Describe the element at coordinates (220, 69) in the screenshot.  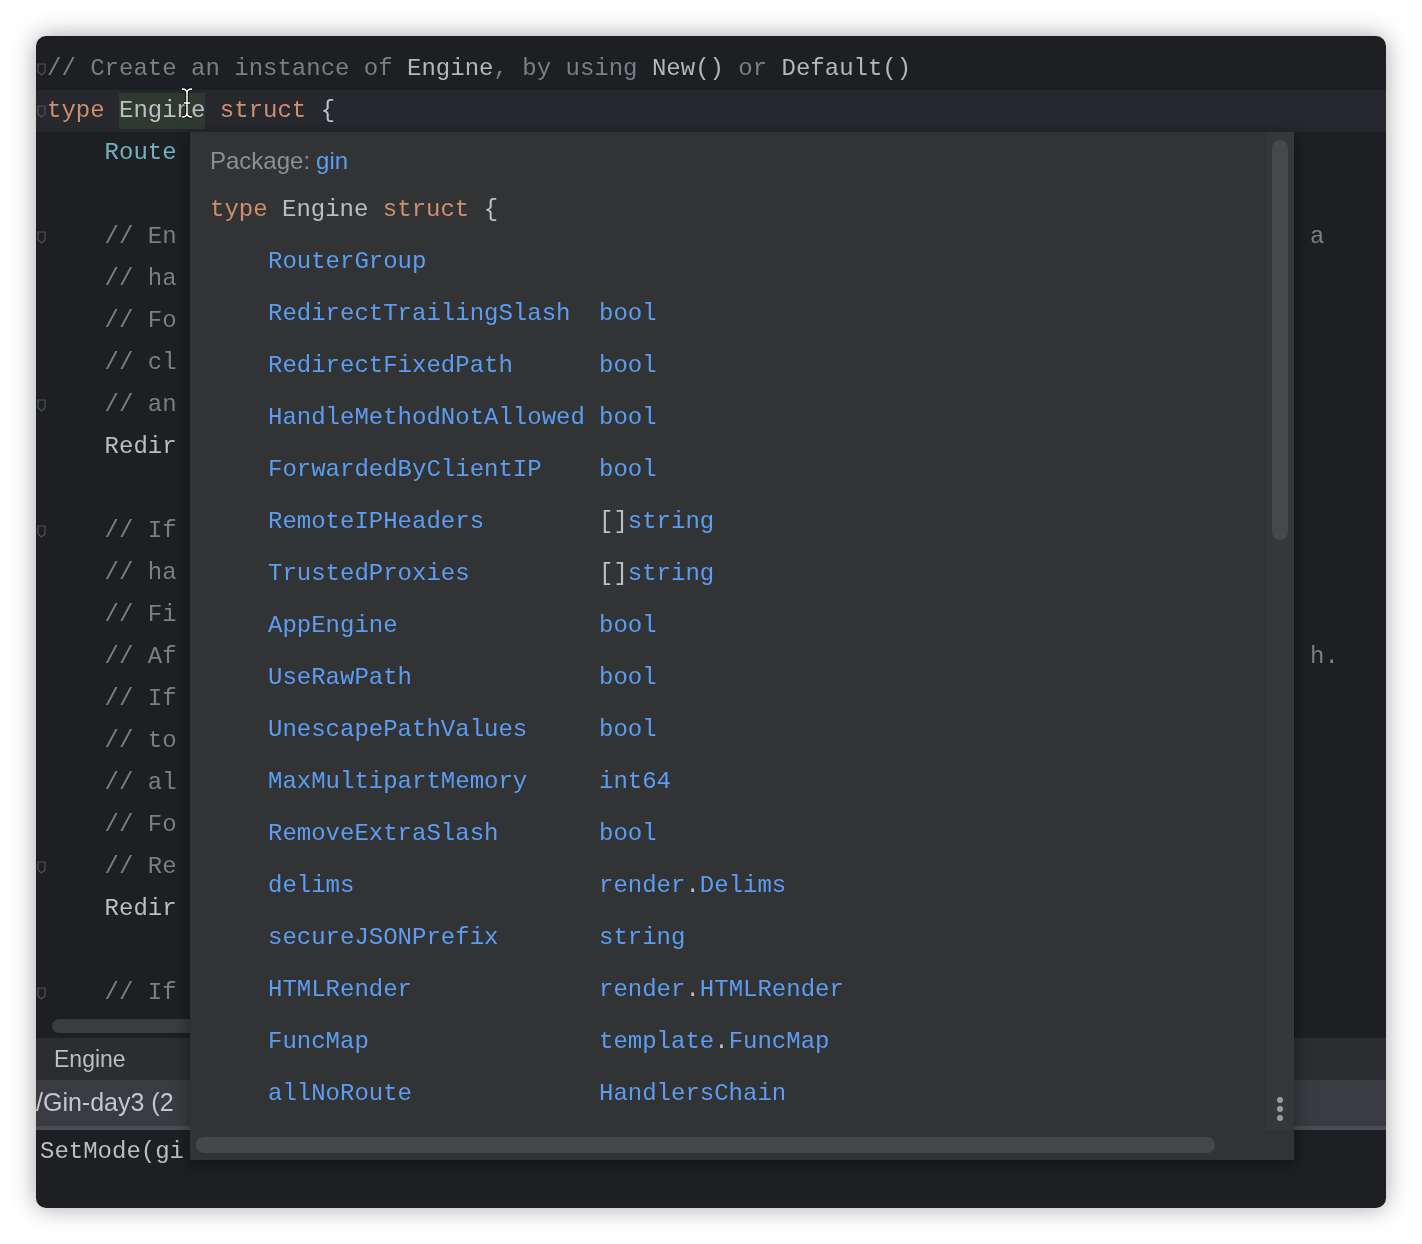
I see `comment-text: // Create an instance of` at that location.